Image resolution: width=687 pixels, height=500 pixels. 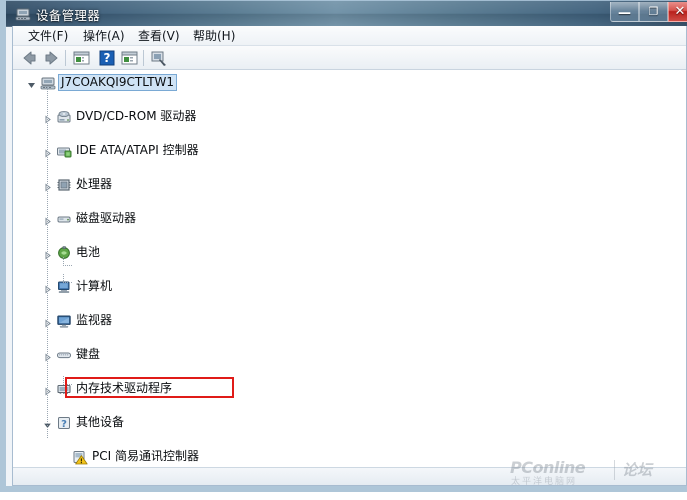 I want to click on tree-node-label: J7COAKQI9CTLTW1, so click(x=118, y=82).